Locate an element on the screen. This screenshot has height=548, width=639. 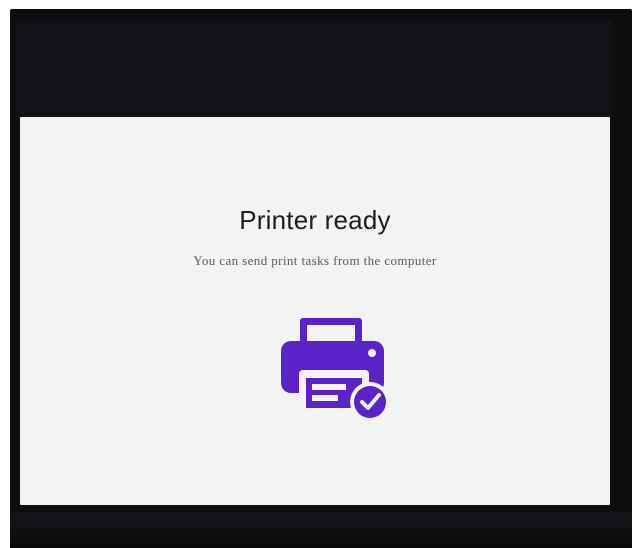
bottom-bezel is located at coordinates (321, 530).